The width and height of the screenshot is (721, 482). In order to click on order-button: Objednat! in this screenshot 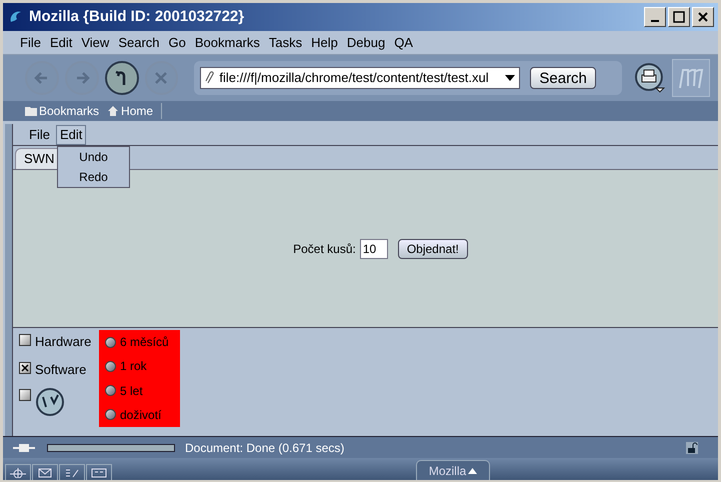, I will do `click(433, 248)`.